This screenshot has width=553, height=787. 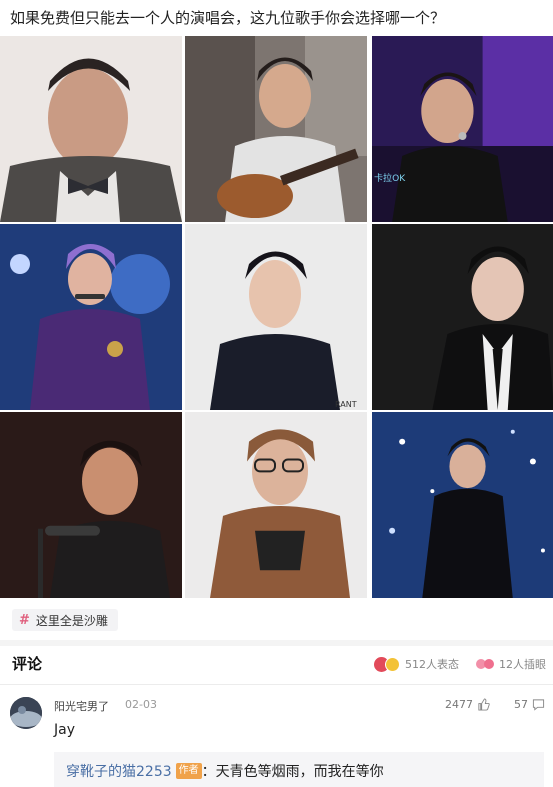 I want to click on bookmarks-stat: 12人插眼, so click(x=511, y=664).